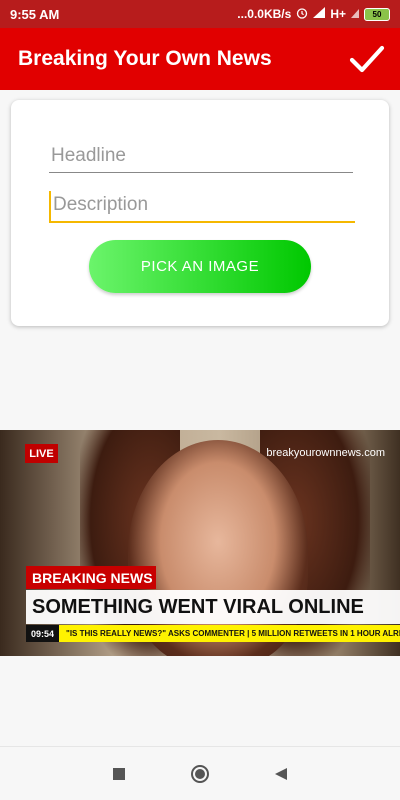 This screenshot has width=400, height=800. I want to click on battery-icon: 50, so click(377, 14).